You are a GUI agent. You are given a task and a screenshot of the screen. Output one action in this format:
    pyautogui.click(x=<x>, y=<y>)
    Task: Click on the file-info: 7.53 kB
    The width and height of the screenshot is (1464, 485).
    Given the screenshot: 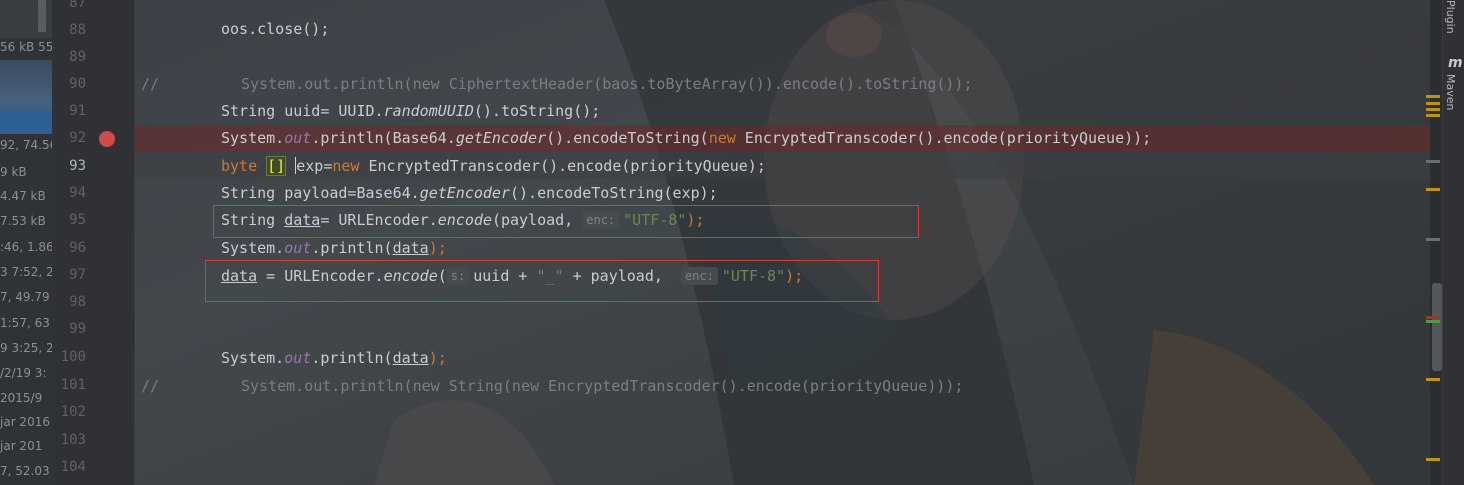 What is the action you would take?
    pyautogui.click(x=23, y=221)
    